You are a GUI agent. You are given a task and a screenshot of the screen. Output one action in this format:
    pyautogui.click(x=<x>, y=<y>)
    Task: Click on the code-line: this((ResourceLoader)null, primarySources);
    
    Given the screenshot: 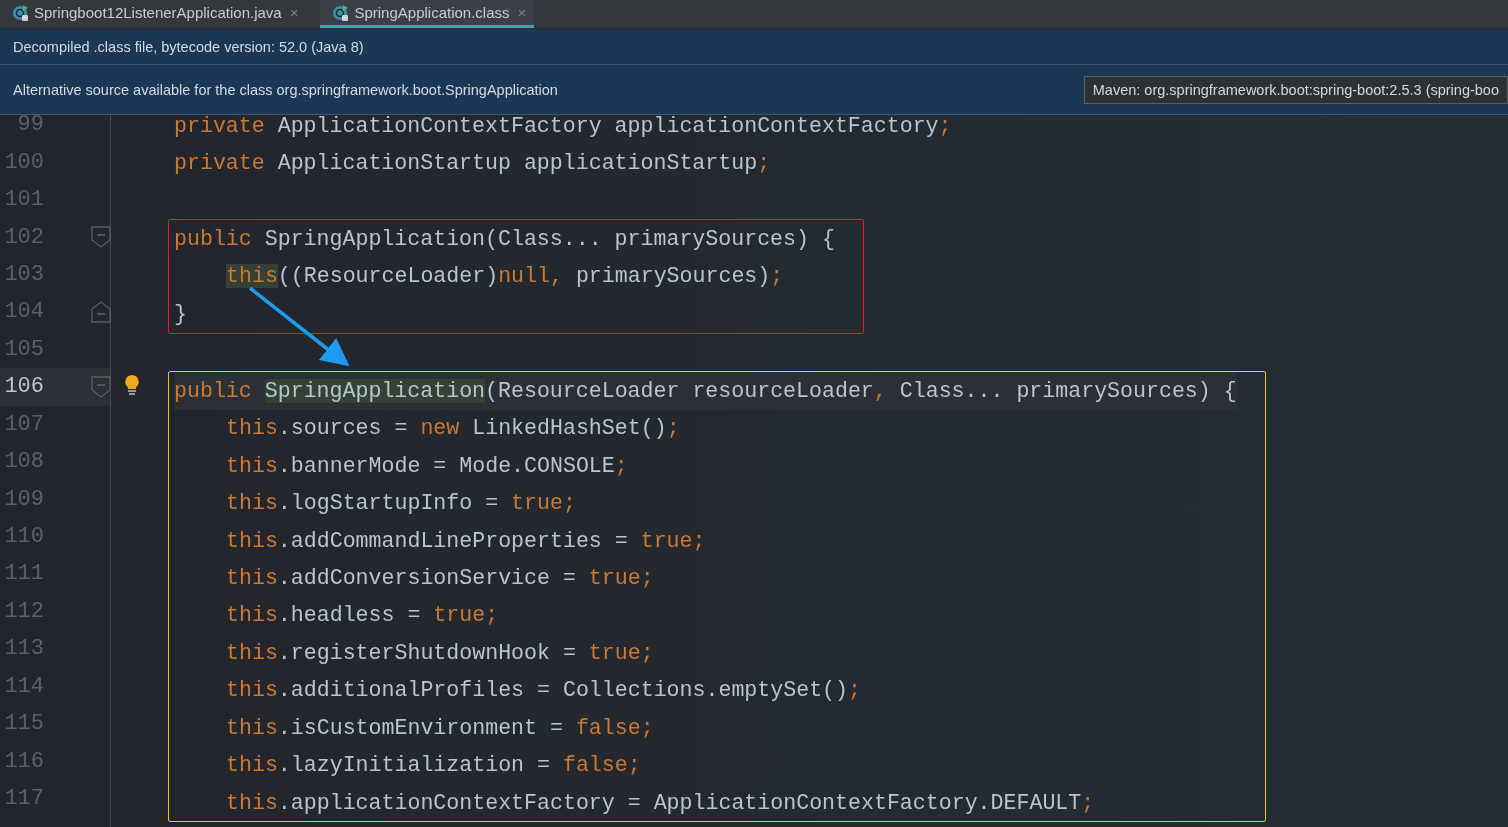 What is the action you would take?
    pyautogui.click(x=505, y=276)
    